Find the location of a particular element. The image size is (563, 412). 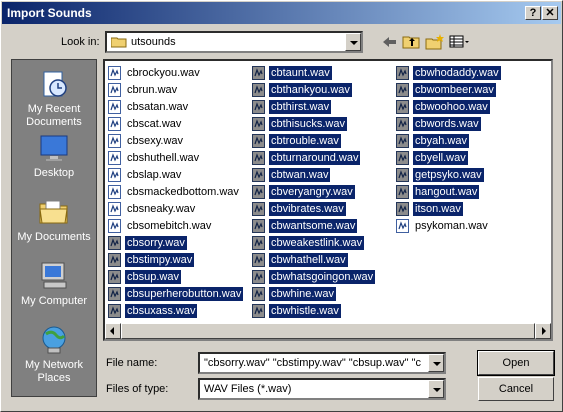

scroll-thumb is located at coordinates (328, 331).